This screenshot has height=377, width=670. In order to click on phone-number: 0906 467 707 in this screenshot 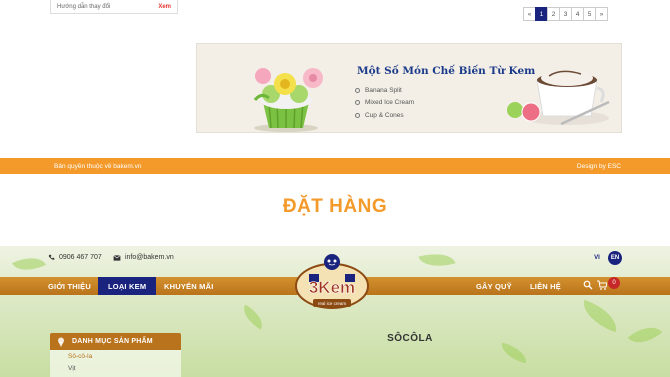, I will do `click(80, 257)`.